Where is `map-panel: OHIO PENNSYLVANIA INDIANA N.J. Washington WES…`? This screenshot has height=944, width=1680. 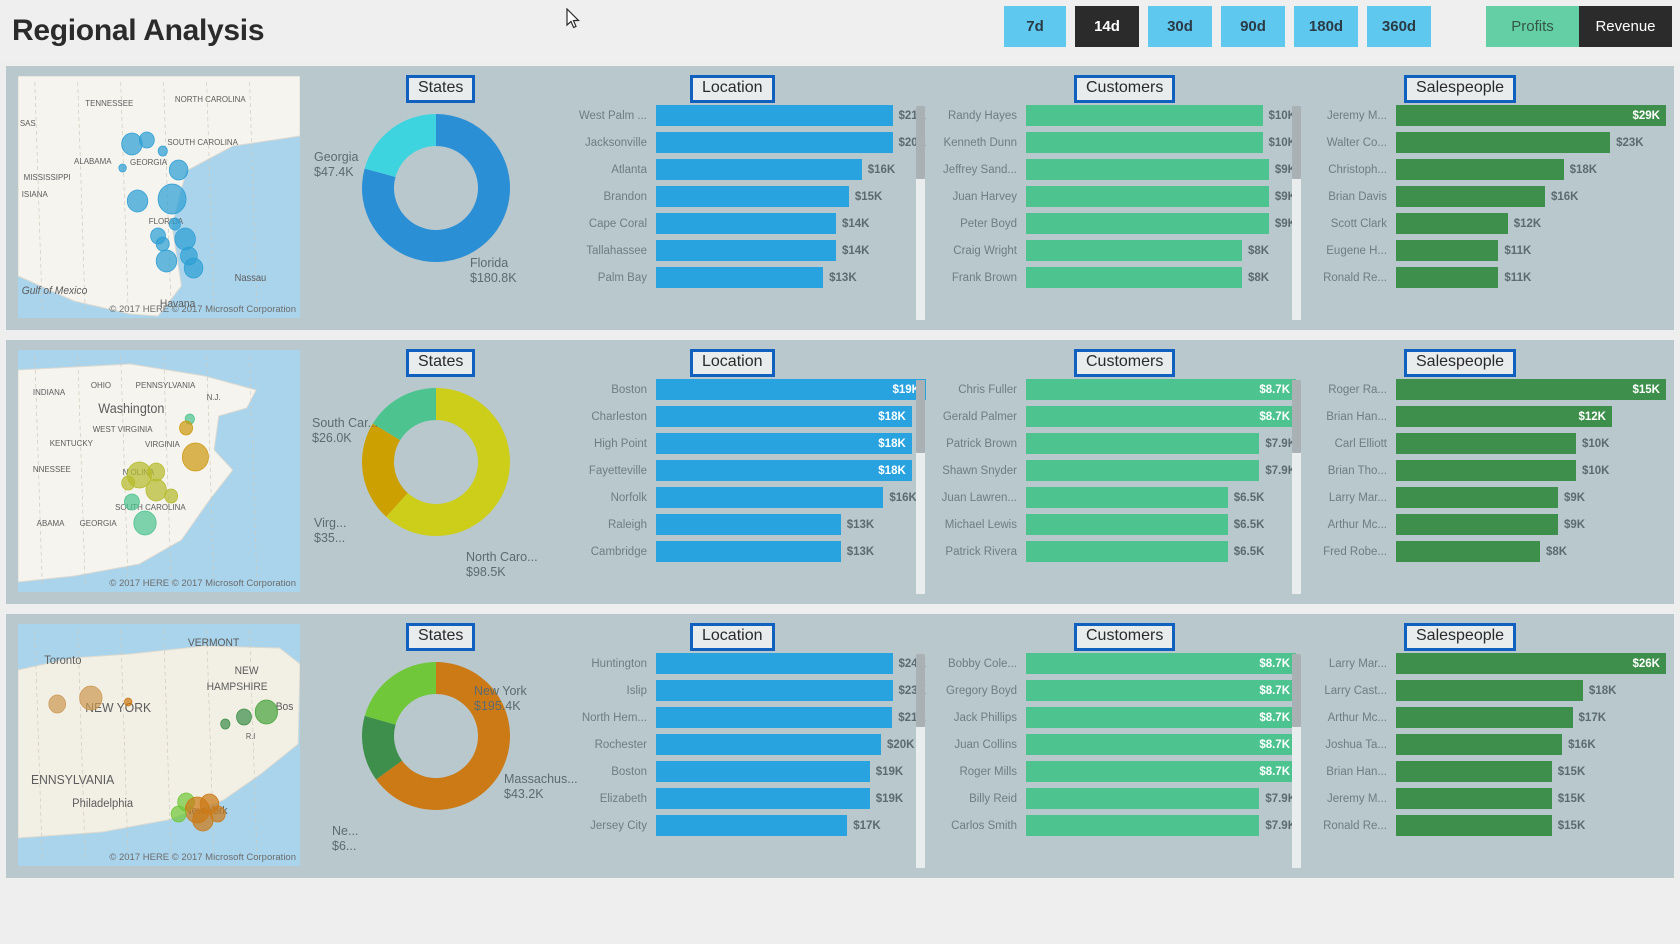
map-panel: OHIO PENNSYLVANIA INDIANA N.J. Washington WES… is located at coordinates (157, 472).